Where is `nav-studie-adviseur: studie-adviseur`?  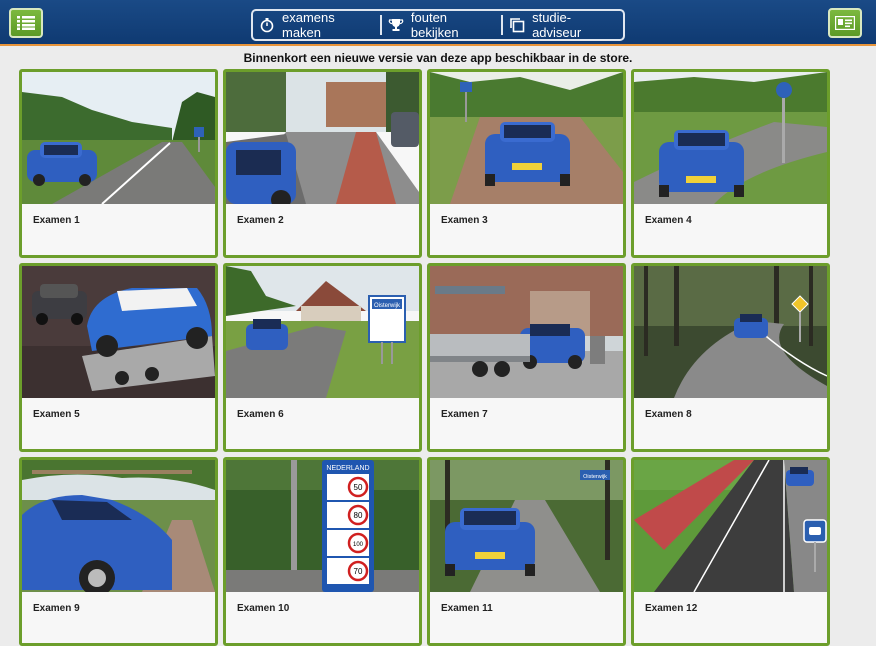
nav-studie-adviseur: studie-adviseur is located at coordinates (563, 25).